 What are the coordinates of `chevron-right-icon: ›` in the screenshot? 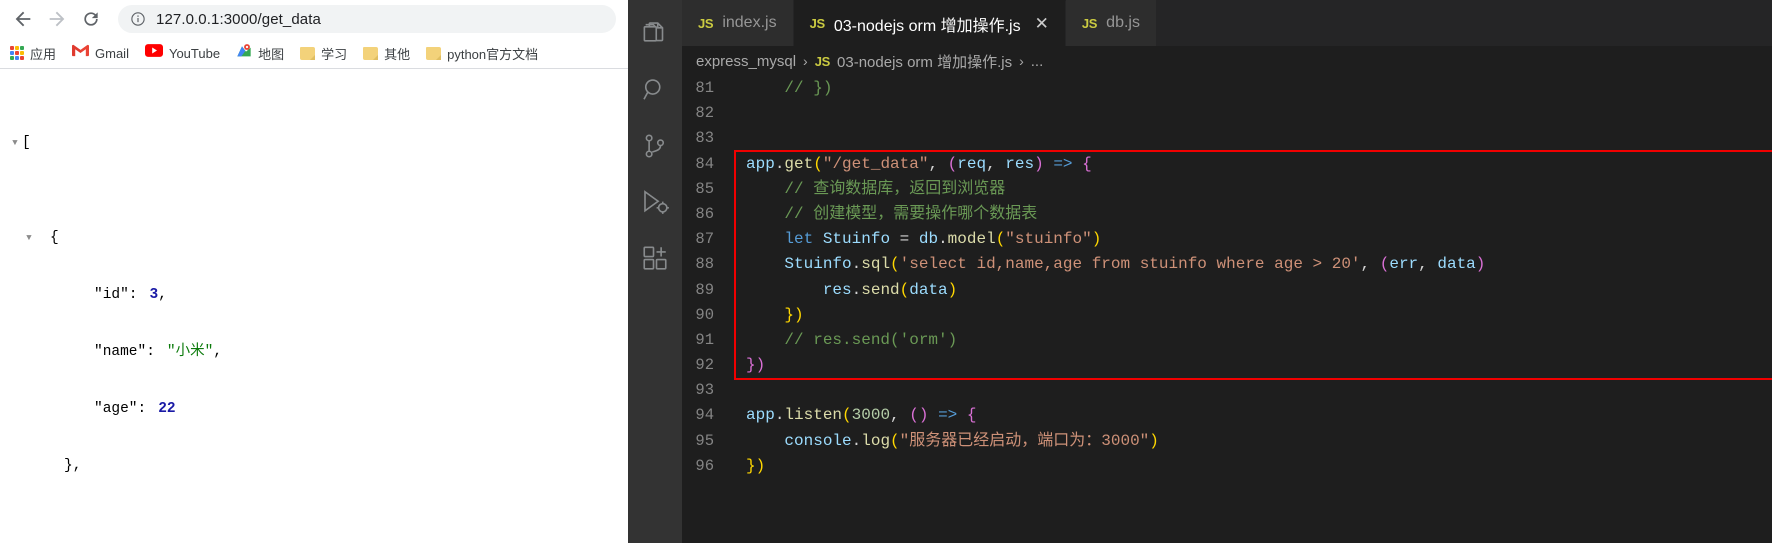 It's located at (1021, 61).